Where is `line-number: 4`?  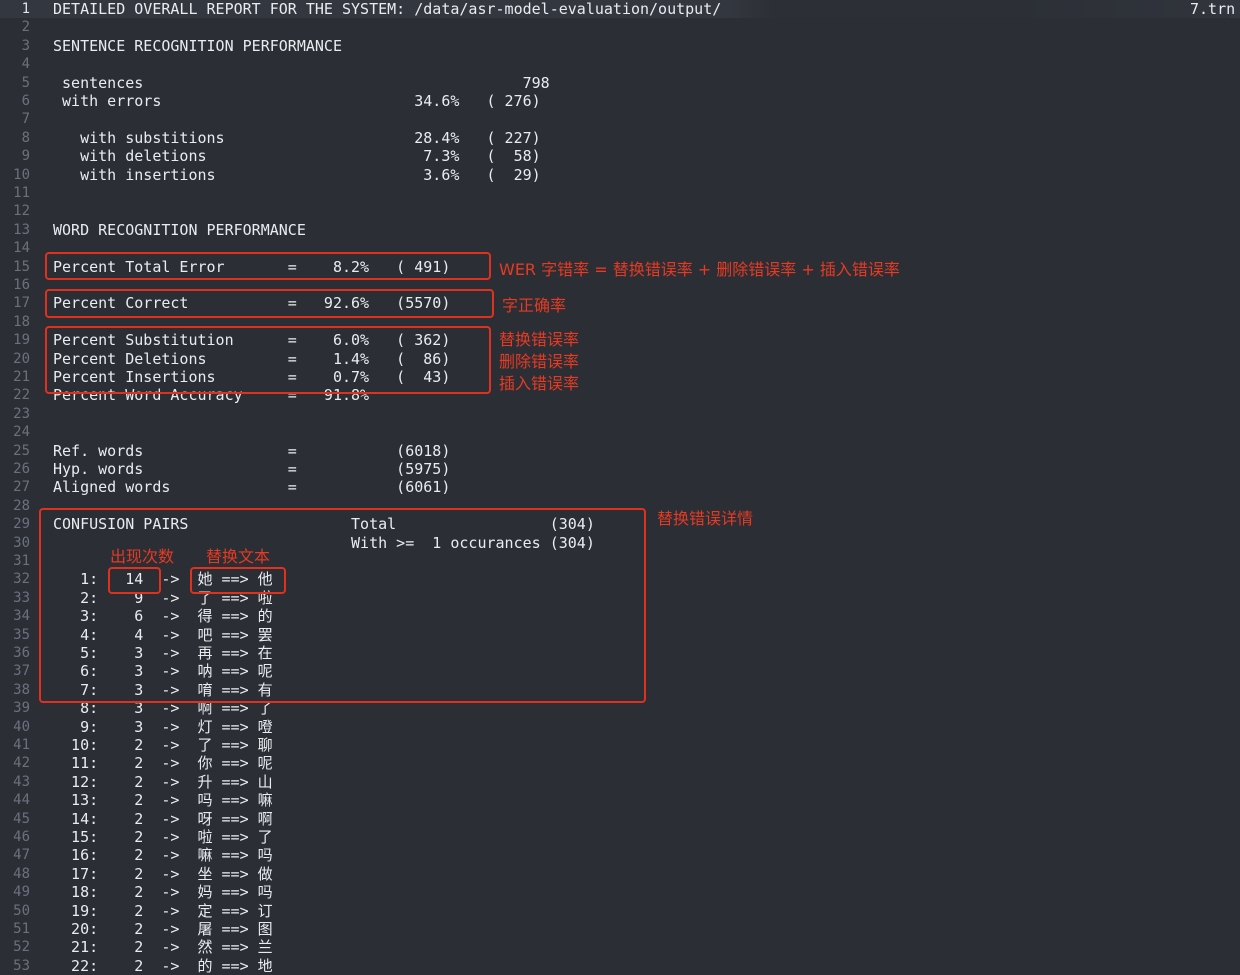
line-number: 4 is located at coordinates (25, 64).